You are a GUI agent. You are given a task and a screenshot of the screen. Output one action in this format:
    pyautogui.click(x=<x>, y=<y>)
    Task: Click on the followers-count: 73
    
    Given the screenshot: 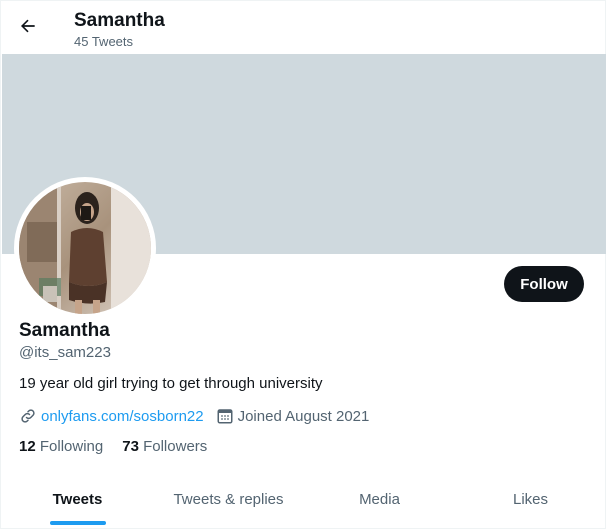 What is the action you would take?
    pyautogui.click(x=130, y=446)
    